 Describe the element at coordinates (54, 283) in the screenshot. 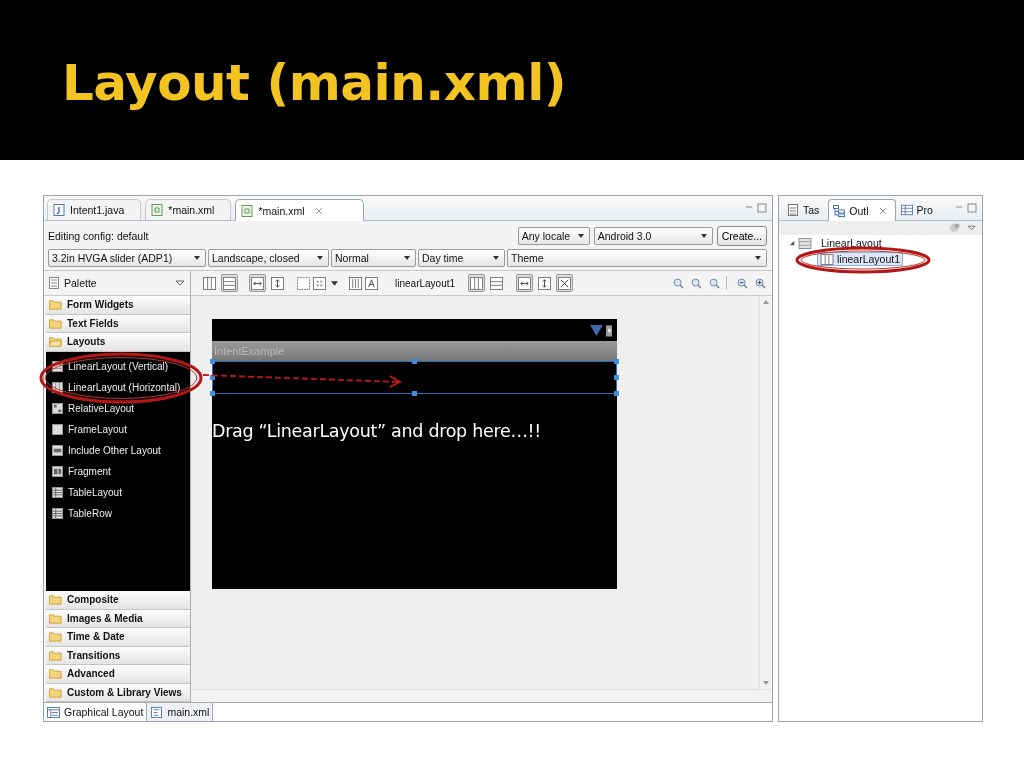

I see `list-icon` at that location.